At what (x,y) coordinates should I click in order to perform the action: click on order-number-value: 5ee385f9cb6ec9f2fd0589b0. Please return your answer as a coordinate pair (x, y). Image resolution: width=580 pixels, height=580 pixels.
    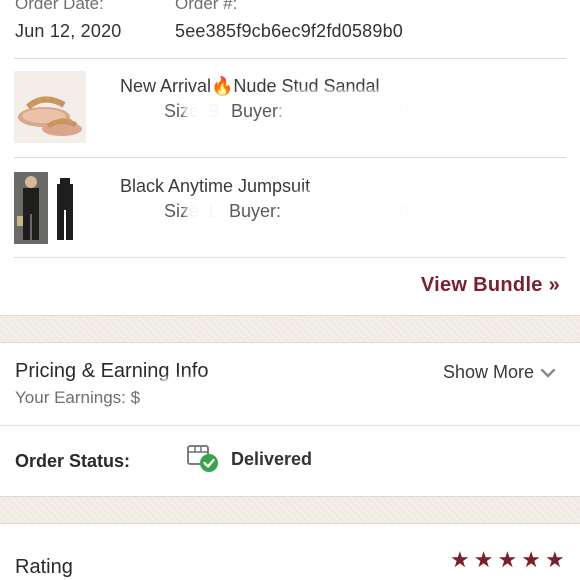
    Looking at the image, I should click on (289, 31).